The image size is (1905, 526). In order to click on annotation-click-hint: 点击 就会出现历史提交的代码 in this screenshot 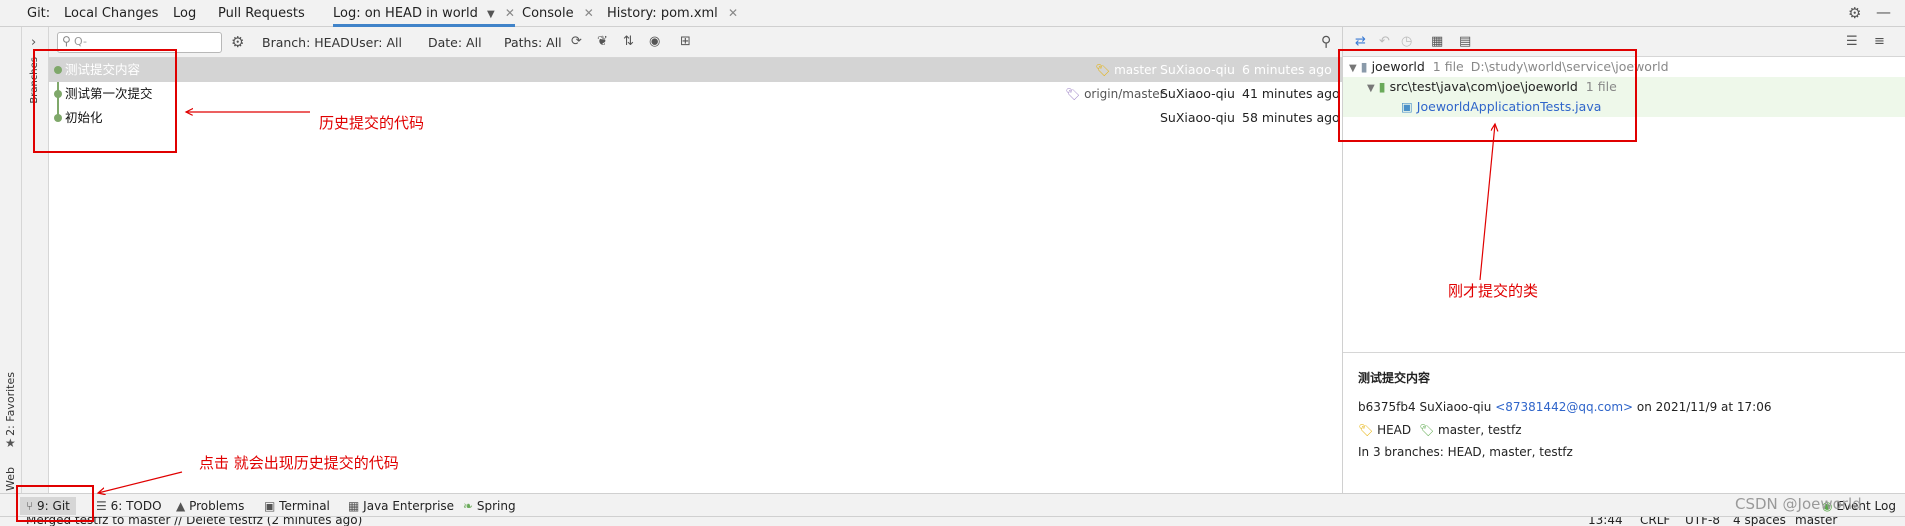, I will do `click(299, 463)`.